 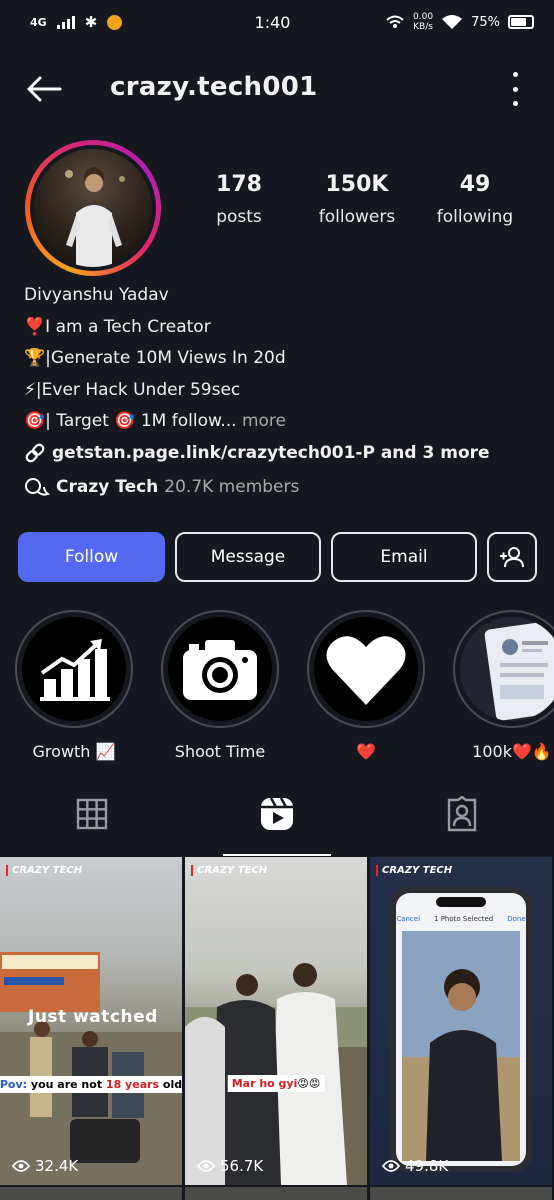 I want to click on wifi-icon, so click(x=452, y=22).